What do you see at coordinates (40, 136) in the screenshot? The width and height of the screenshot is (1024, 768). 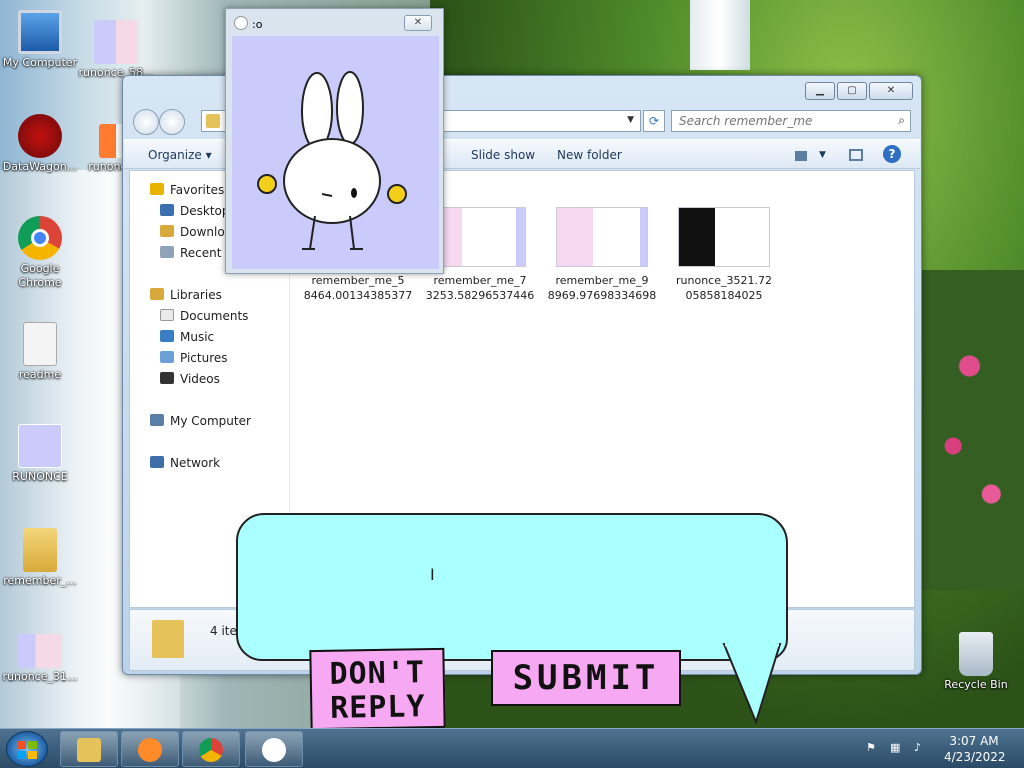 I see `datawagon-icon` at bounding box center [40, 136].